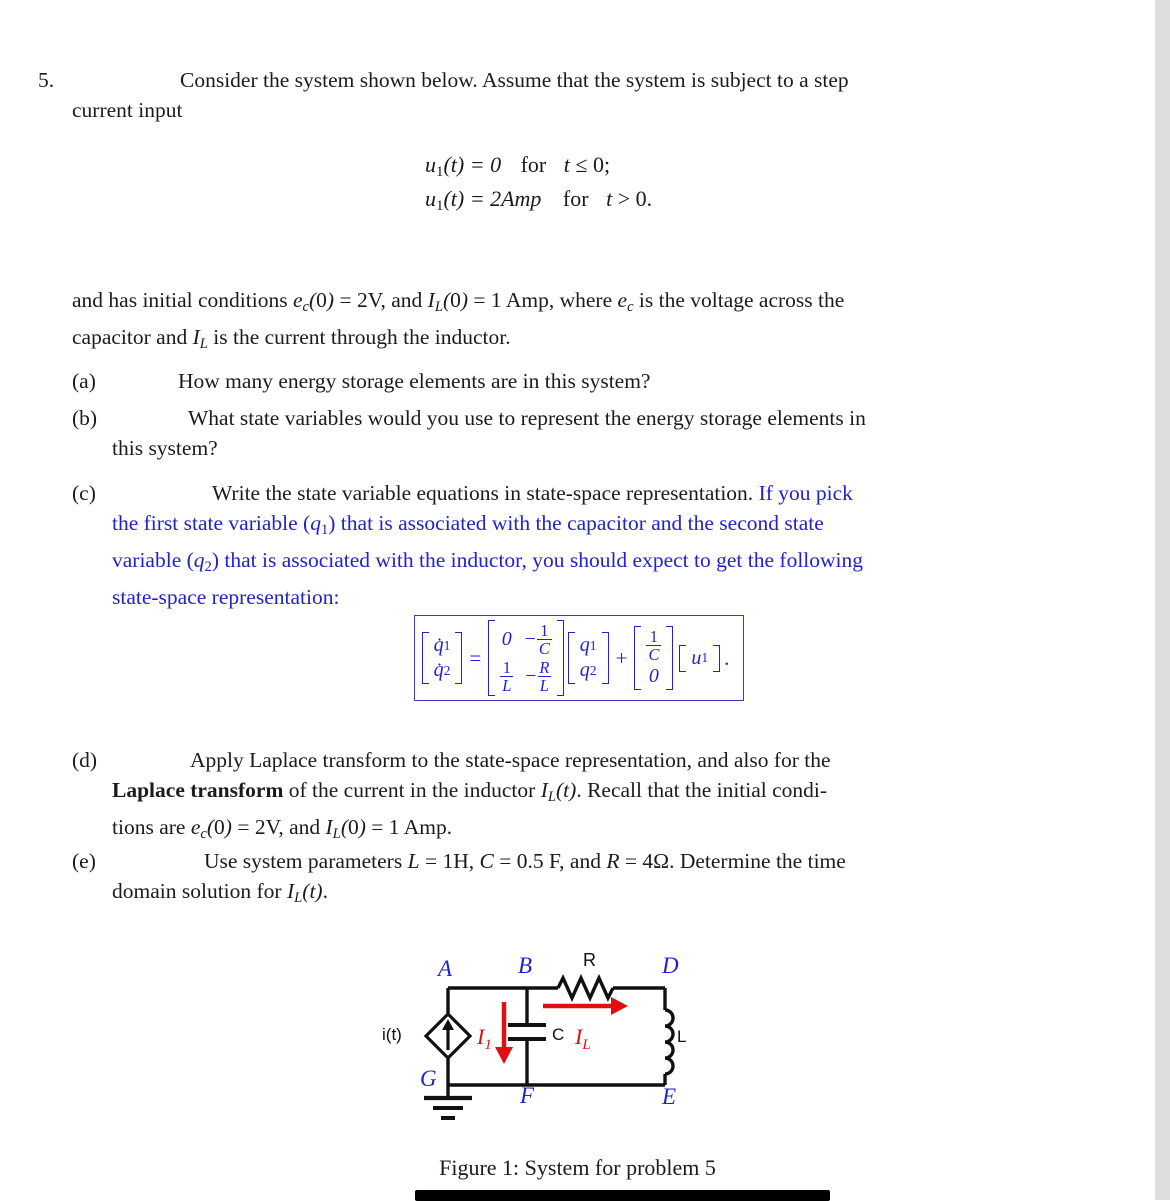 The width and height of the screenshot is (1170, 1201). I want to click on item-label-d: (d), so click(85, 760).